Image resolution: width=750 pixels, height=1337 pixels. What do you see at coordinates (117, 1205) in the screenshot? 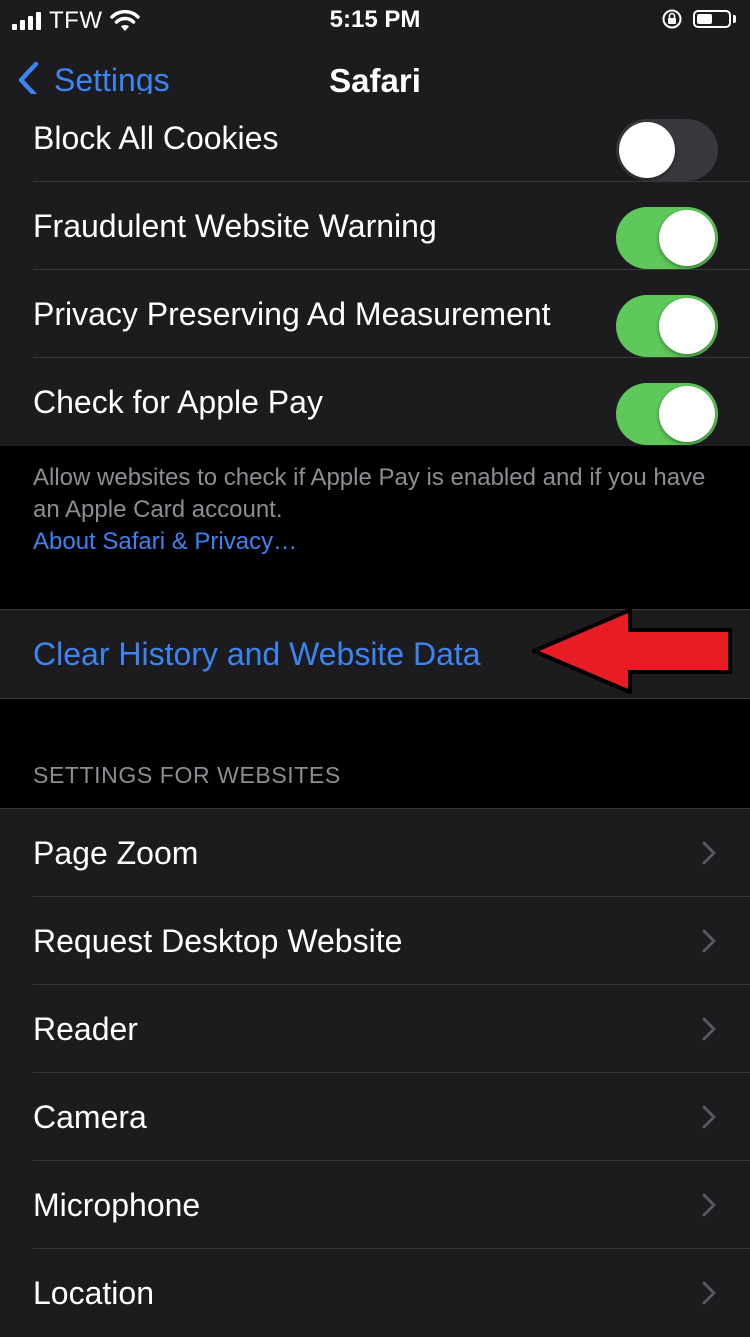
I see `row-label: Microphone` at bounding box center [117, 1205].